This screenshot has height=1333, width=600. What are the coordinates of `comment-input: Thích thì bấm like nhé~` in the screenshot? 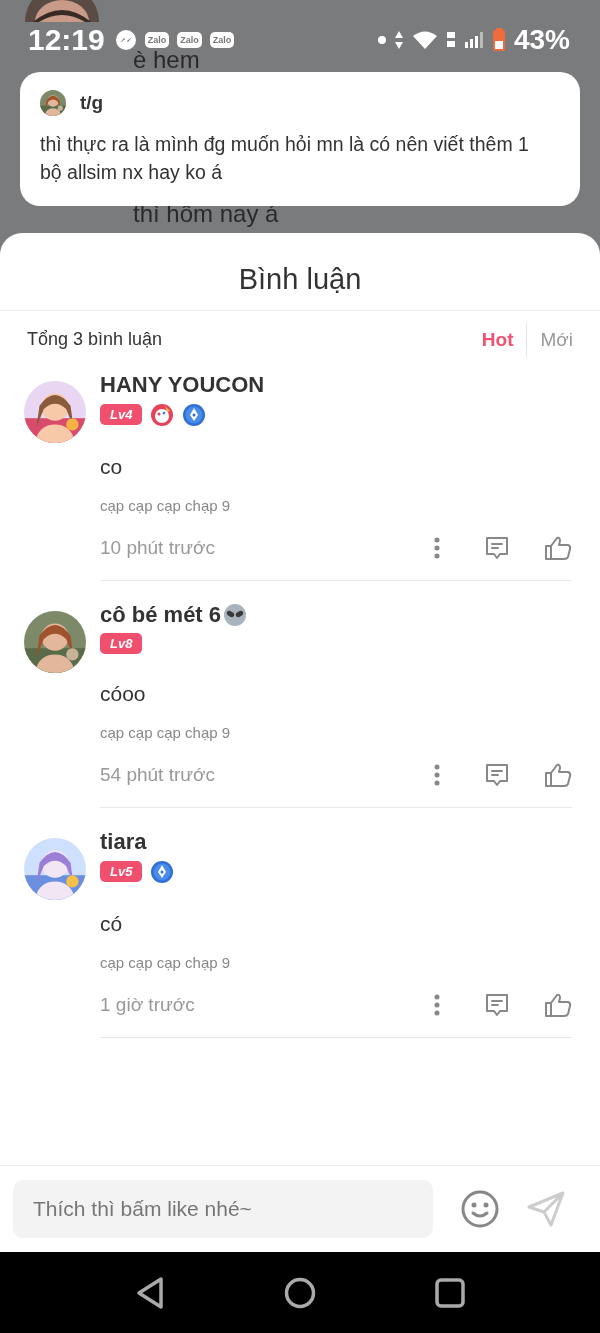 It's located at (223, 1209).